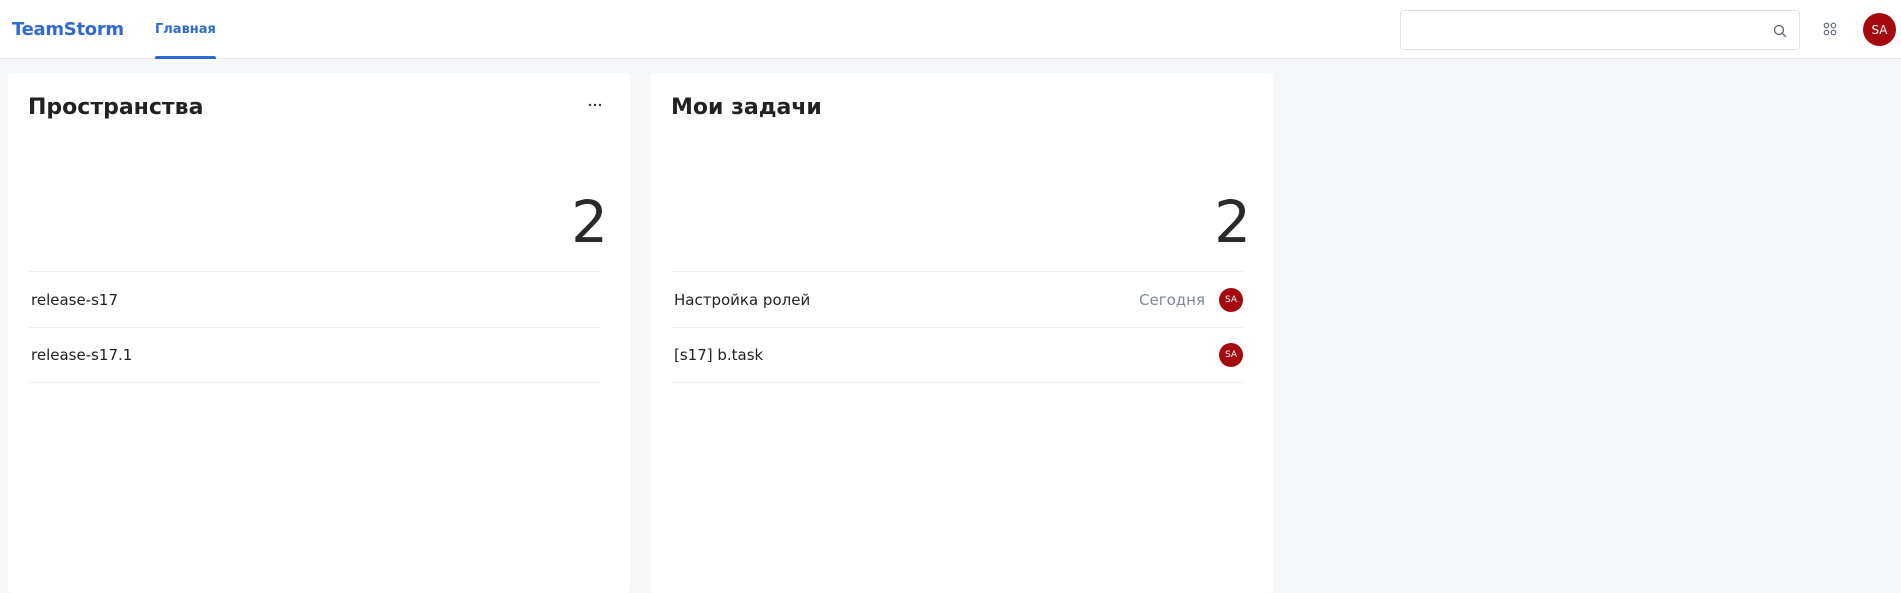 The image size is (1901, 593). What do you see at coordinates (589, 222) in the screenshot?
I see `spaces-count: 2` at bounding box center [589, 222].